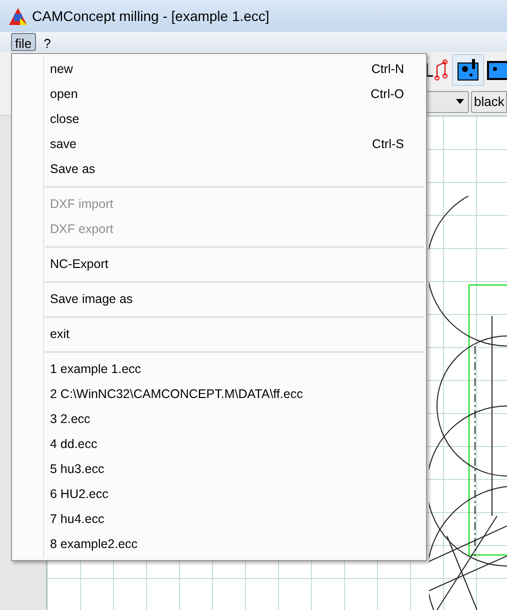 The width and height of the screenshot is (507, 610). What do you see at coordinates (219, 264) in the screenshot?
I see `menu-item: NC-Export` at bounding box center [219, 264].